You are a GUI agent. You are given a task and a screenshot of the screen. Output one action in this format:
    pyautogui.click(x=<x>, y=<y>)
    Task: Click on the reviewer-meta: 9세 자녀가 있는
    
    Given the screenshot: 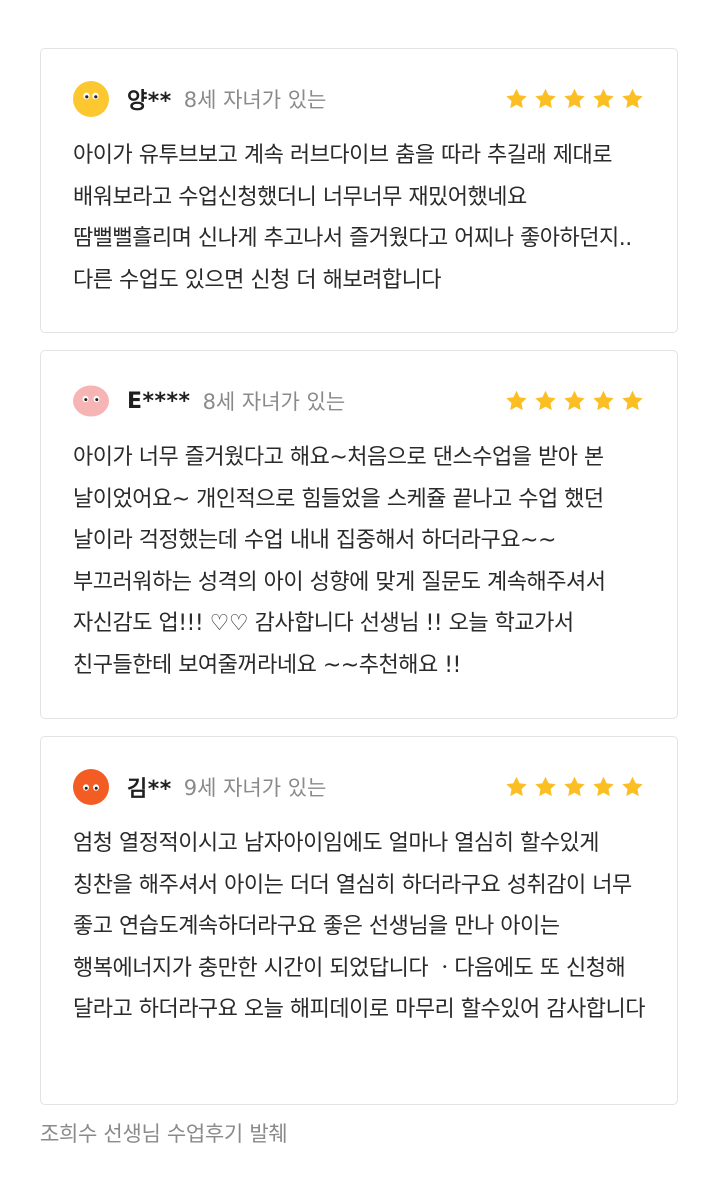 What is the action you would take?
    pyautogui.click(x=255, y=788)
    